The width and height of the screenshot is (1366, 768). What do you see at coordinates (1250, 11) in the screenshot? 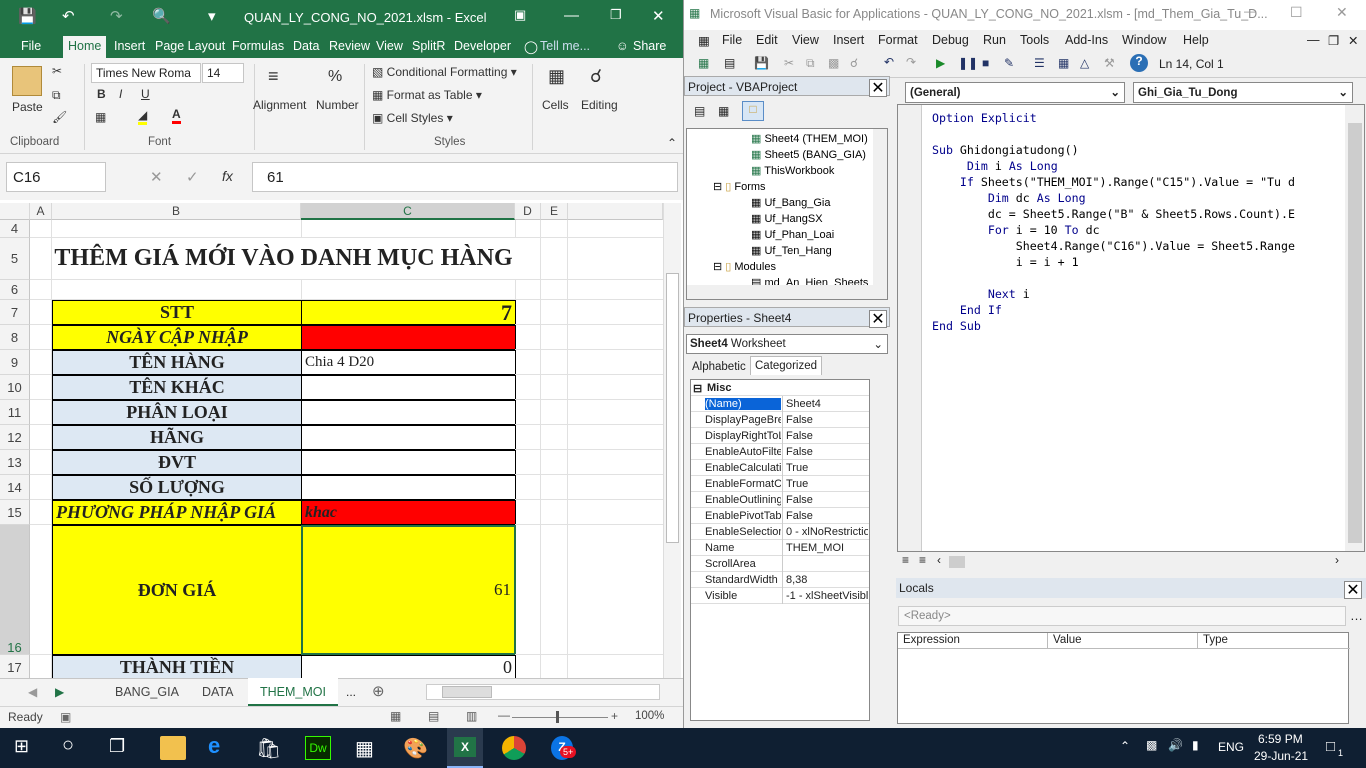
I see `vba-minimize-icon: —` at bounding box center [1250, 11].